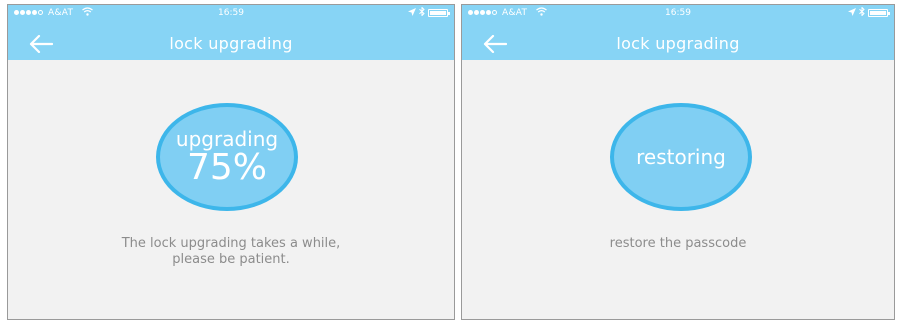 The height and width of the screenshot is (324, 897). Describe the element at coordinates (231, 259) in the screenshot. I see `message-line-2: please be patient.` at that location.